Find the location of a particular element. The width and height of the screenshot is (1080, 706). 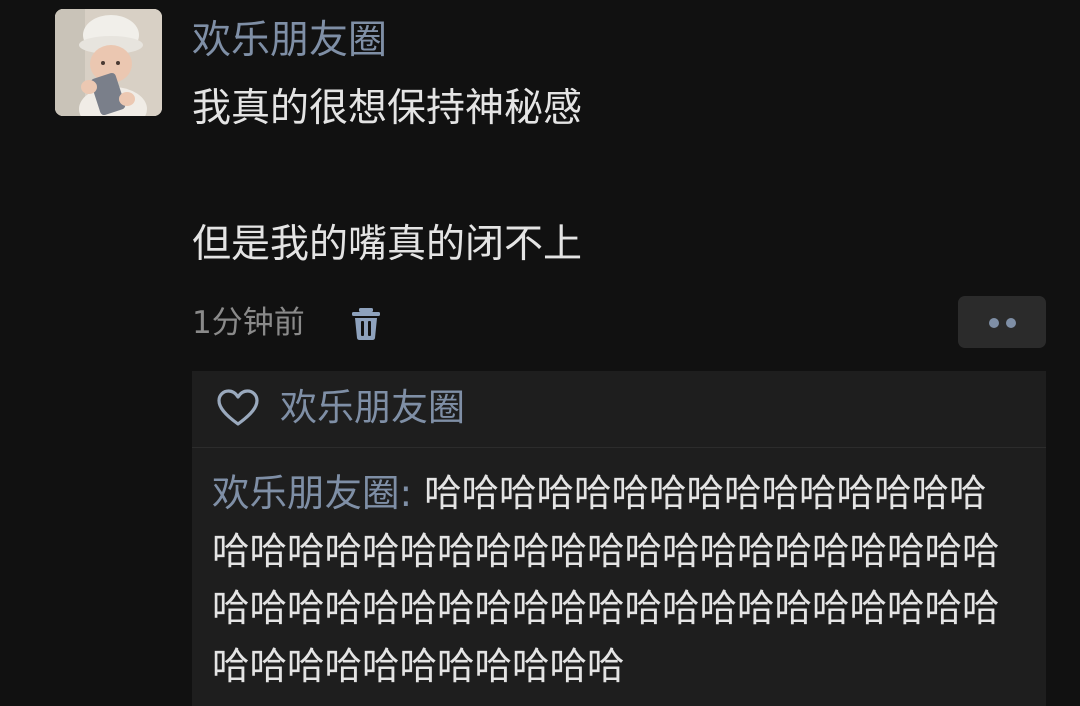

post-content-line-2: 但是我的嘴真的闭不上 is located at coordinates (387, 244).